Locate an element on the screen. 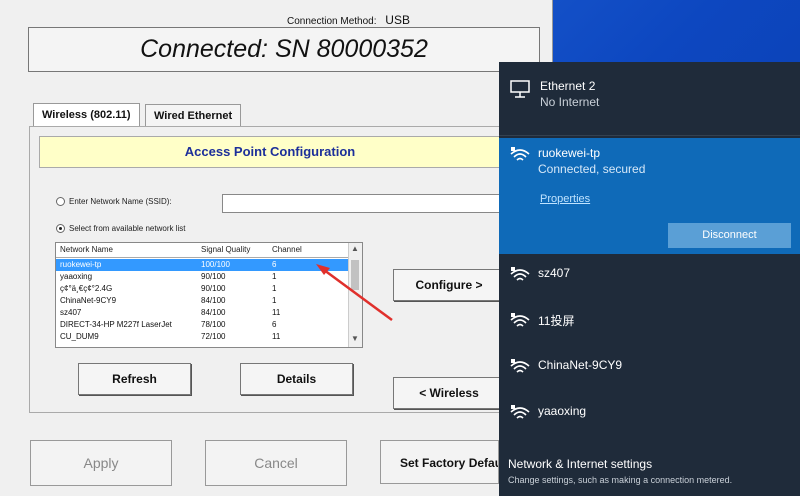  active-network-name: ruokewei-tp is located at coordinates (569, 153).